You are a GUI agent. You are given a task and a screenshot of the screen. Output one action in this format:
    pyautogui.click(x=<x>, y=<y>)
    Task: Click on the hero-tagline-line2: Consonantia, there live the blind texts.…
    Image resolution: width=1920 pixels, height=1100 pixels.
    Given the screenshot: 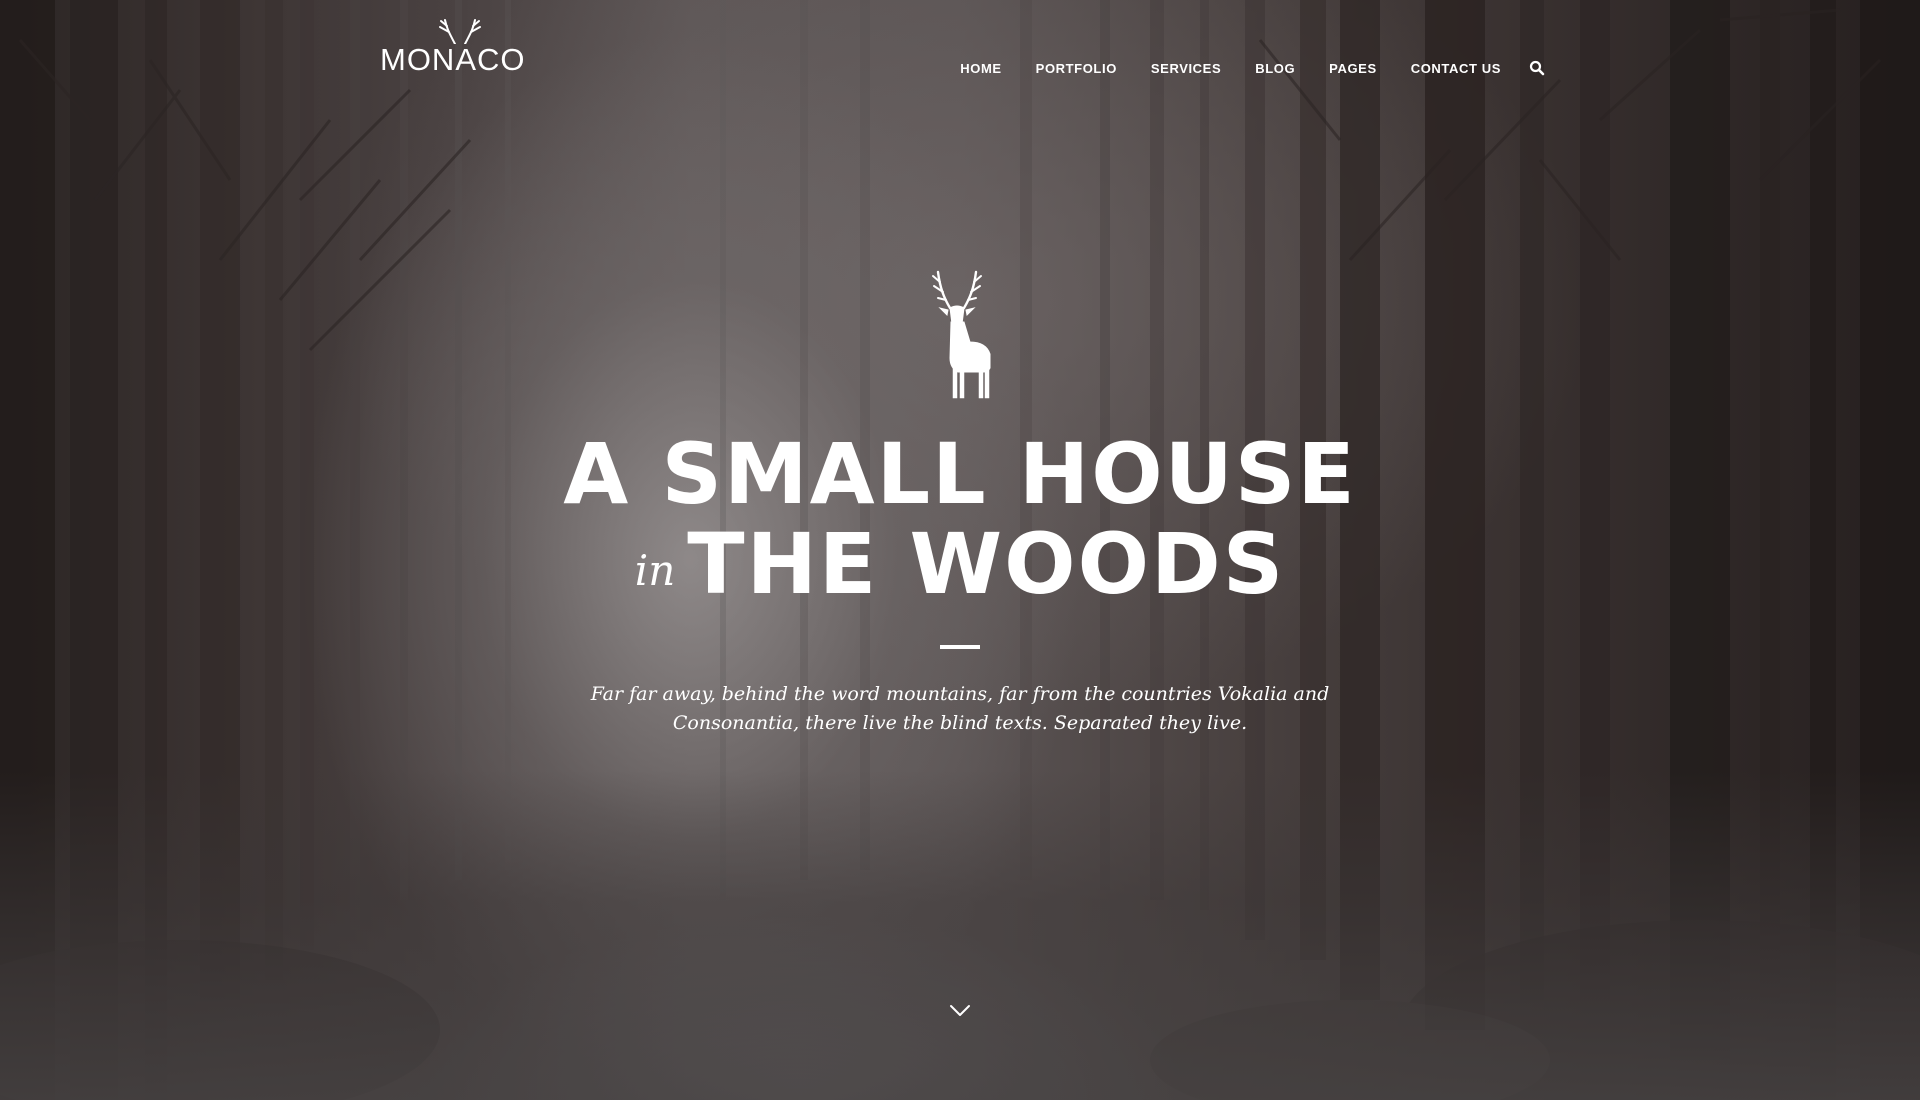 What is the action you would take?
    pyautogui.click(x=960, y=723)
    